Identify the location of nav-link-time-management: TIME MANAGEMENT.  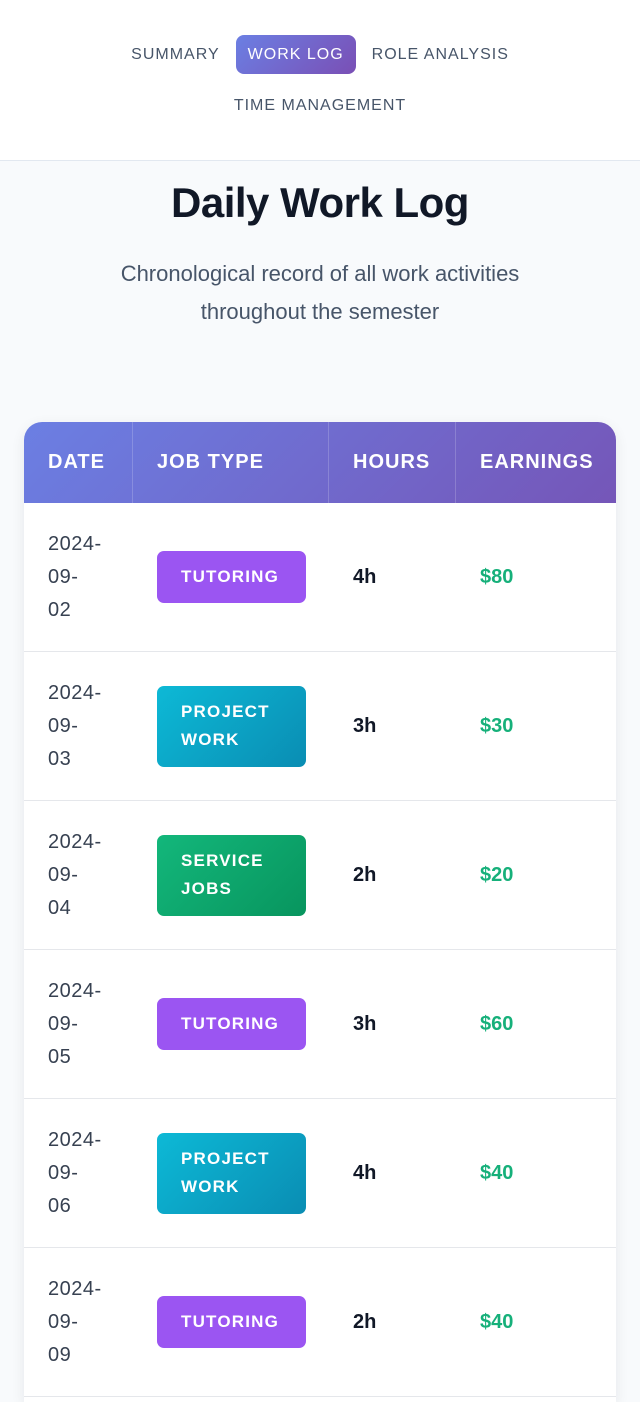
(320, 105).